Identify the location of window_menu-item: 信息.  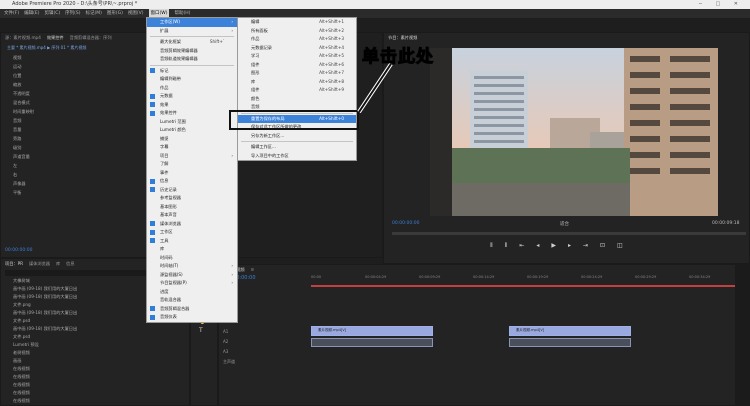
(192, 181).